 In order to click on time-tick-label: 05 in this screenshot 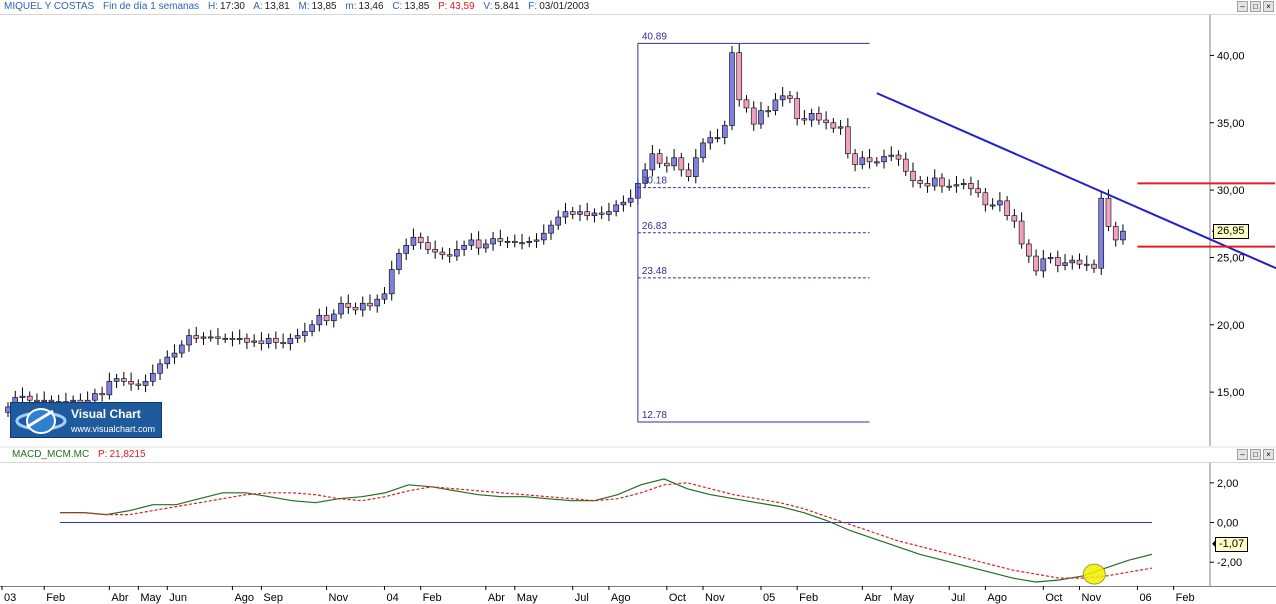, I will do `click(769, 598)`.